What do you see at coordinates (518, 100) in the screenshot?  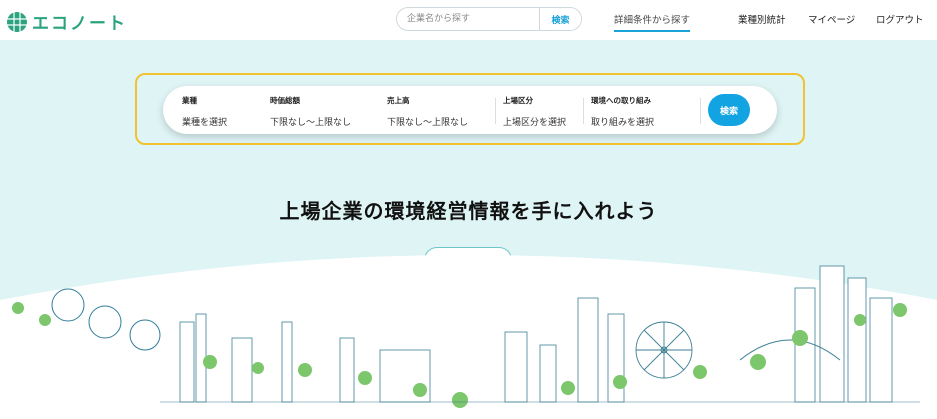 I see `field-listing-label: 上場区分` at bounding box center [518, 100].